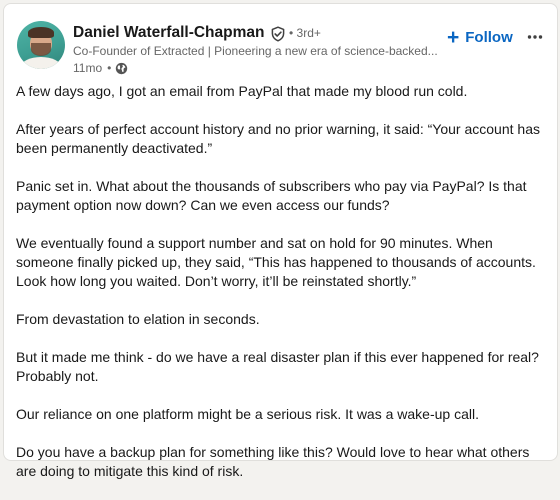 The width and height of the screenshot is (560, 500). I want to click on post-paragraph: From devastation to elation in seconds., so click(138, 319).